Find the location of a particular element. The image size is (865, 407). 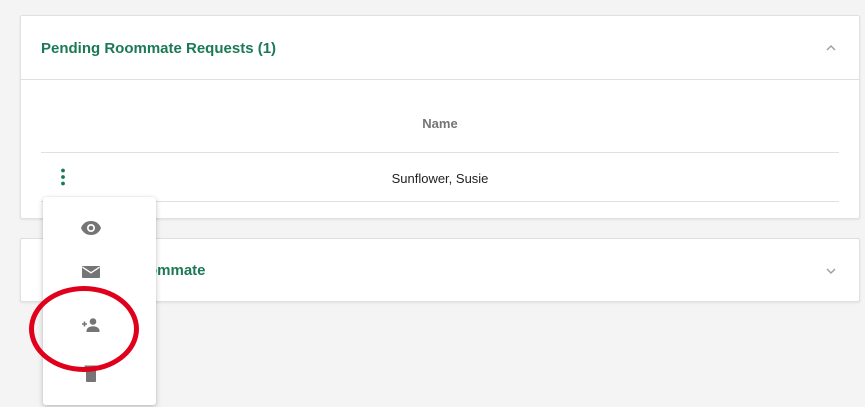

add-roommate-menu-item is located at coordinates (99, 325).